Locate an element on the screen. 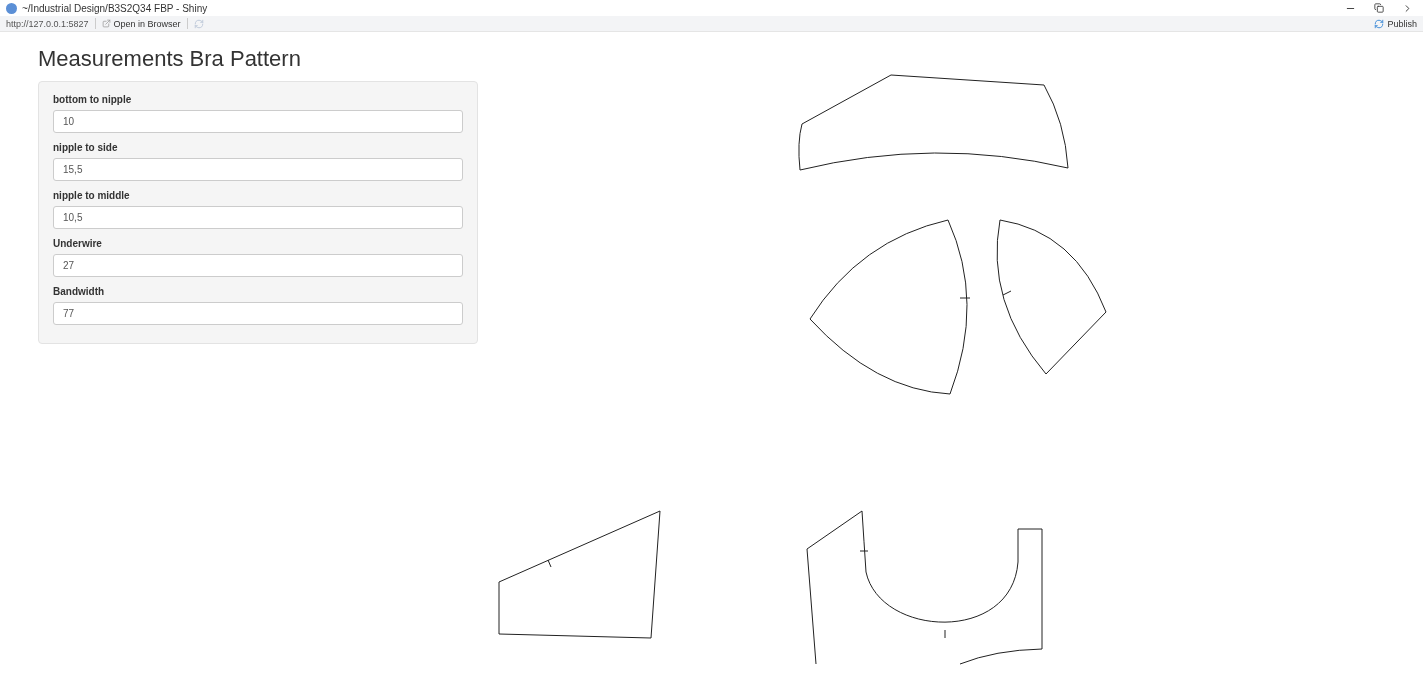  number-input: 77 is located at coordinates (258, 313).